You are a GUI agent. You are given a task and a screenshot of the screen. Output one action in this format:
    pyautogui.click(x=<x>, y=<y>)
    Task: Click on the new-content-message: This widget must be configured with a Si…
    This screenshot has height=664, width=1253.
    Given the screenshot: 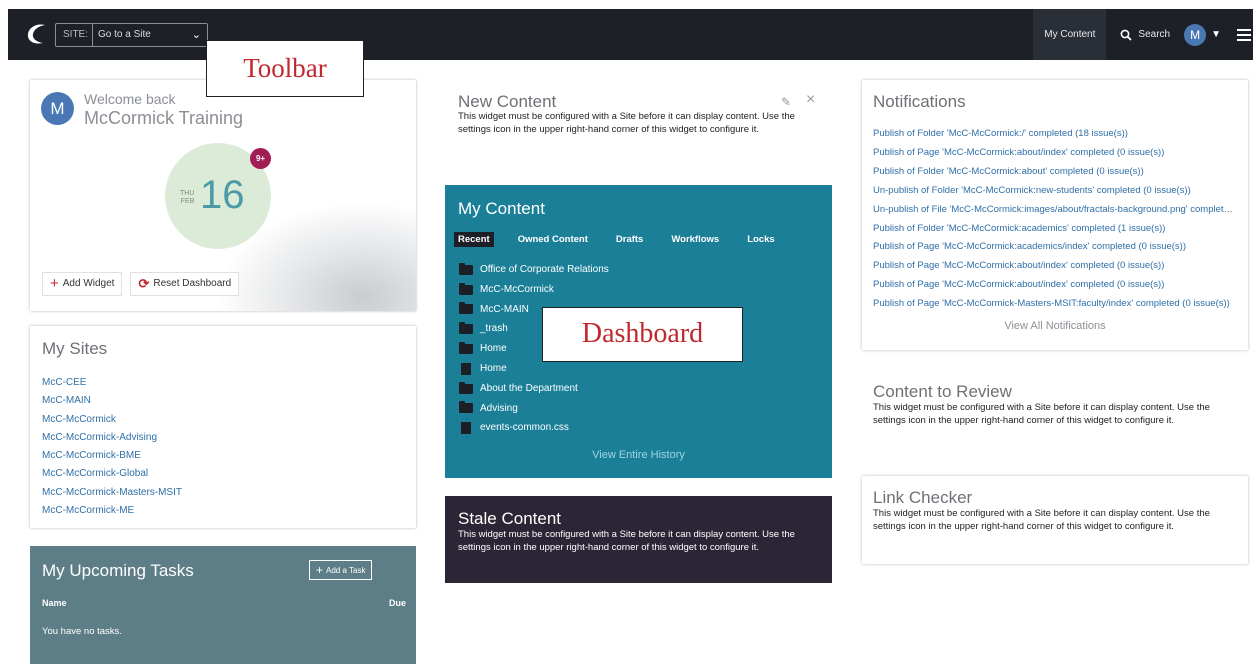 What is the action you would take?
    pyautogui.click(x=626, y=123)
    